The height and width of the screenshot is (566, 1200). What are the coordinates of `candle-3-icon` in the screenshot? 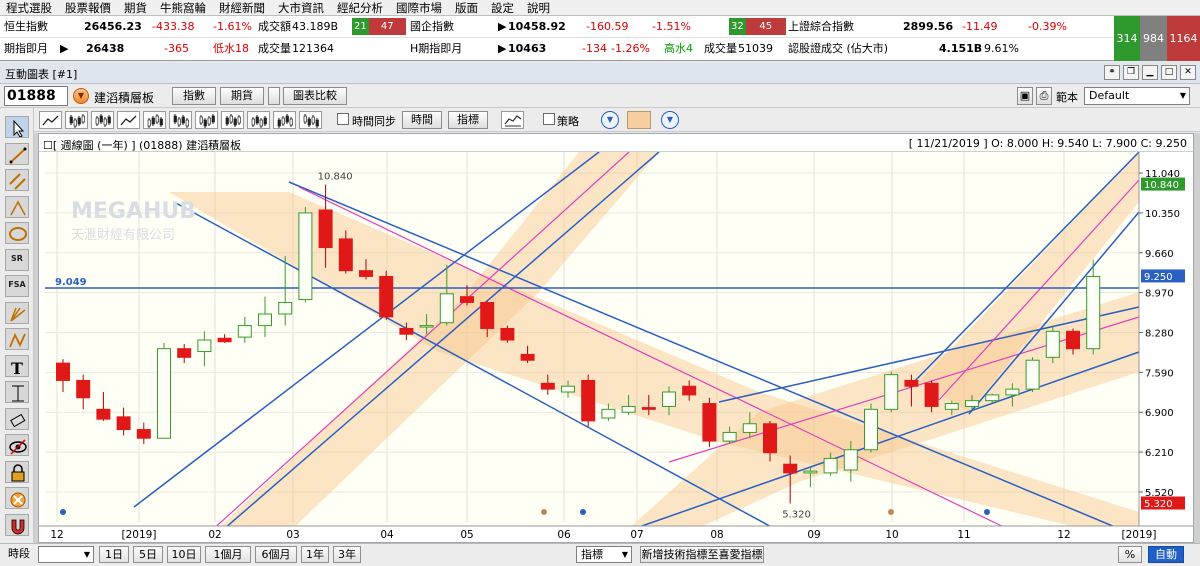 It's located at (206, 120).